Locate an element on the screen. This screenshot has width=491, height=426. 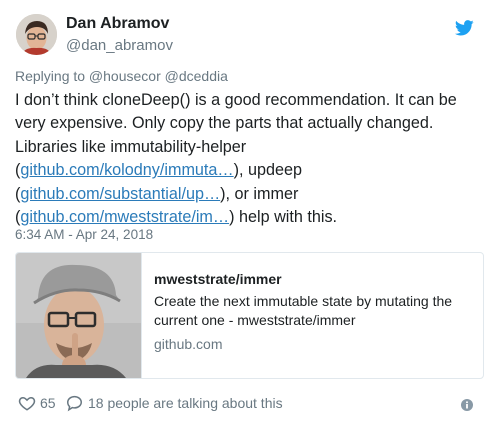
card-image is located at coordinates (78, 315).